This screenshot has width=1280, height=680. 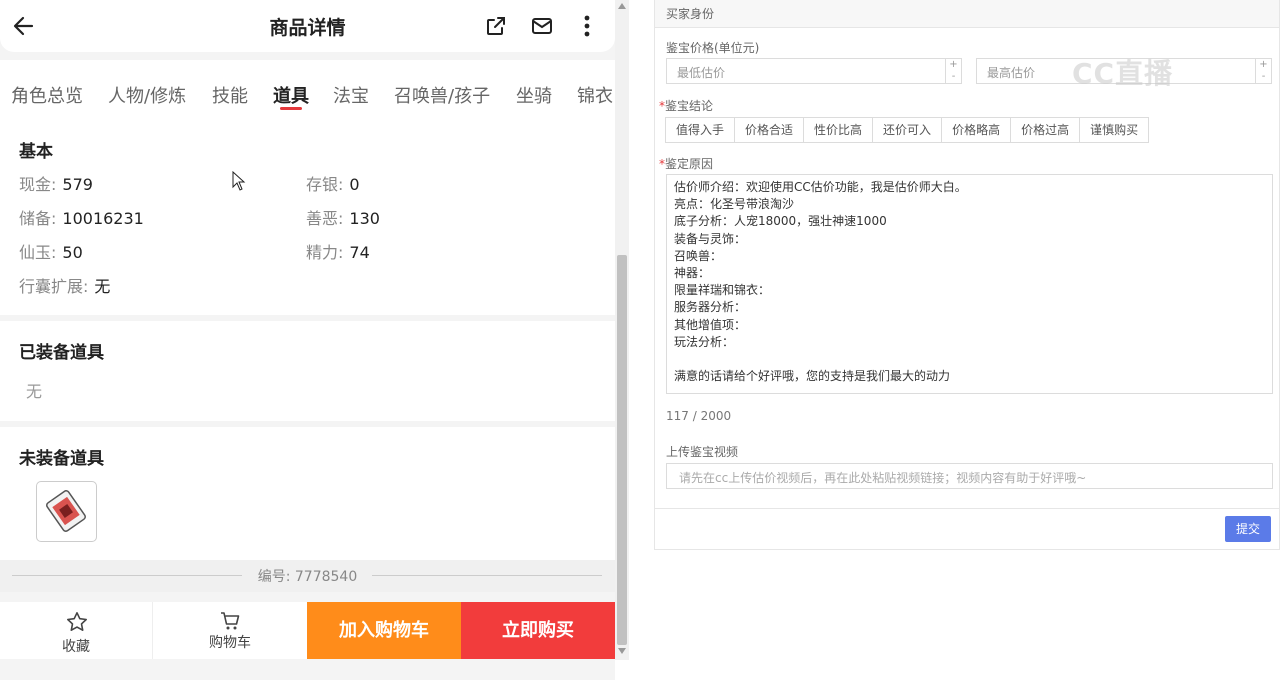 What do you see at coordinates (487, 575) in the screenshot?
I see `divider-line-right` at bounding box center [487, 575].